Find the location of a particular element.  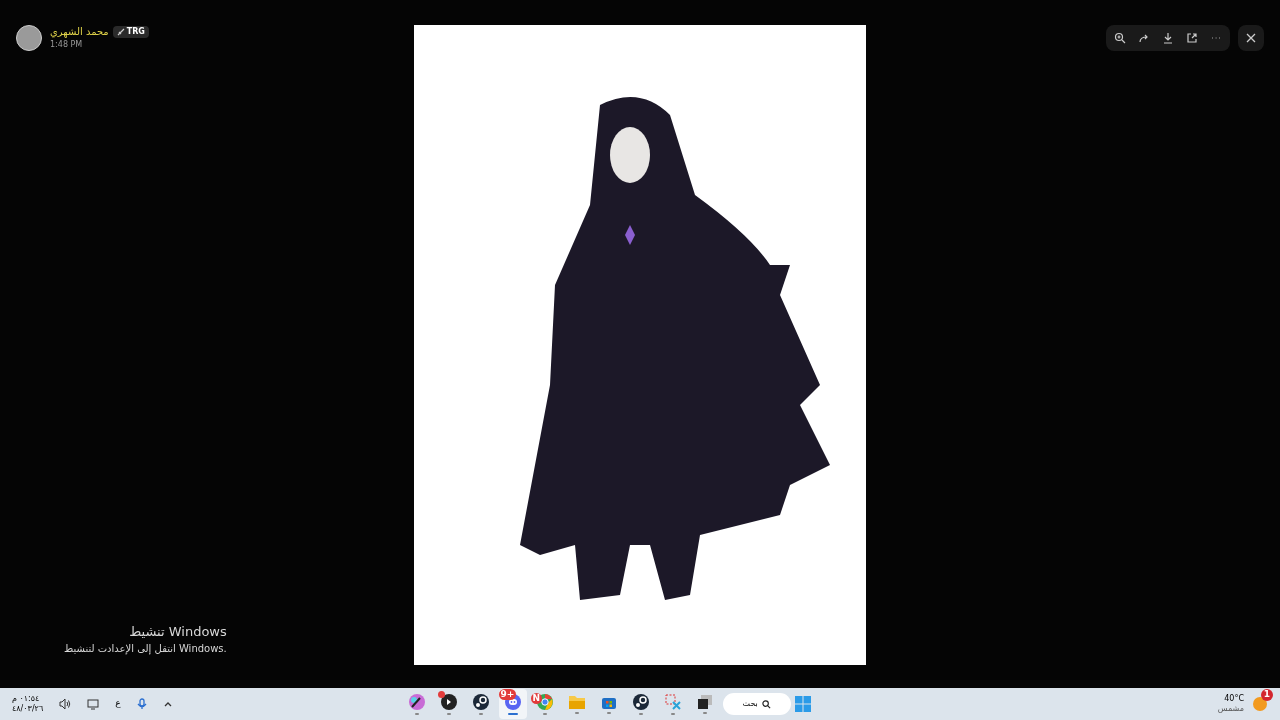

activation-message: انتقل إلى الإعدادت لتنشيط Windows. is located at coordinates (145, 649).